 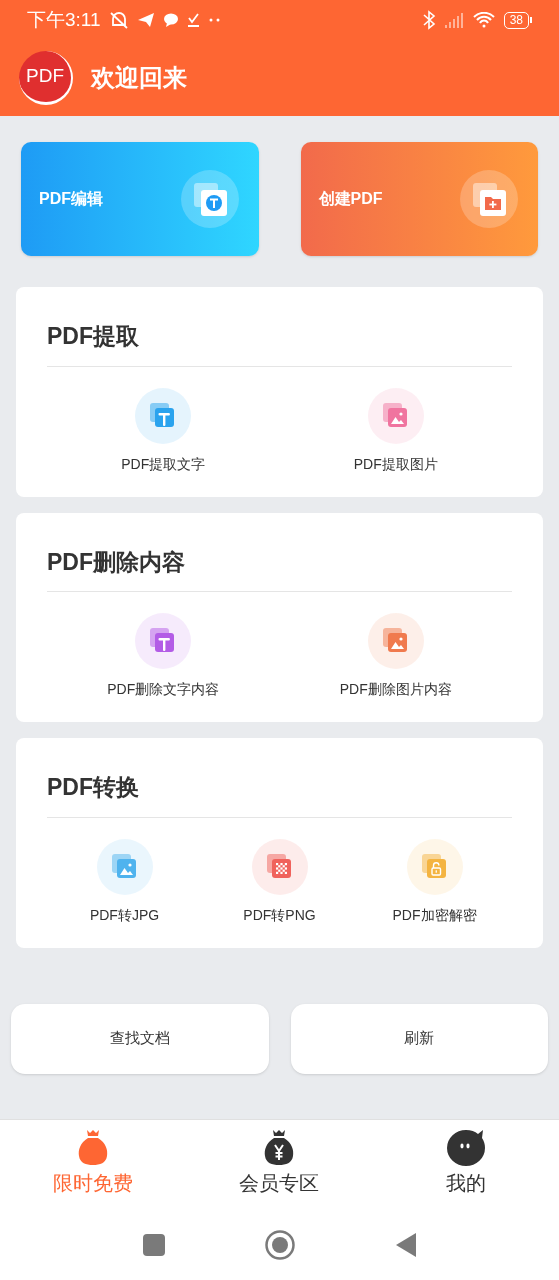 What do you see at coordinates (279, 568) in the screenshot?
I see `section-title: PDF删除内容` at bounding box center [279, 568].